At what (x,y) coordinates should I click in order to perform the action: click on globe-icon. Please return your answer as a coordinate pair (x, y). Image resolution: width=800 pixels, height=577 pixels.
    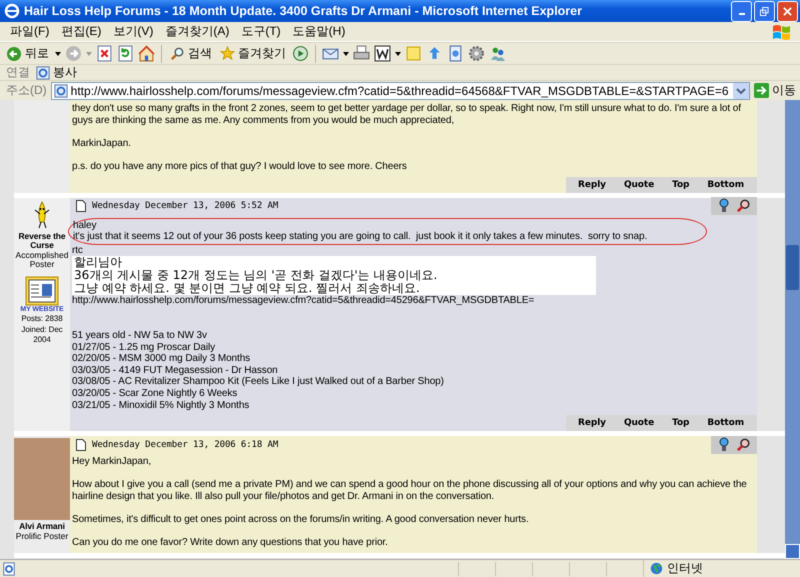
    Looking at the image, I should click on (656, 568).